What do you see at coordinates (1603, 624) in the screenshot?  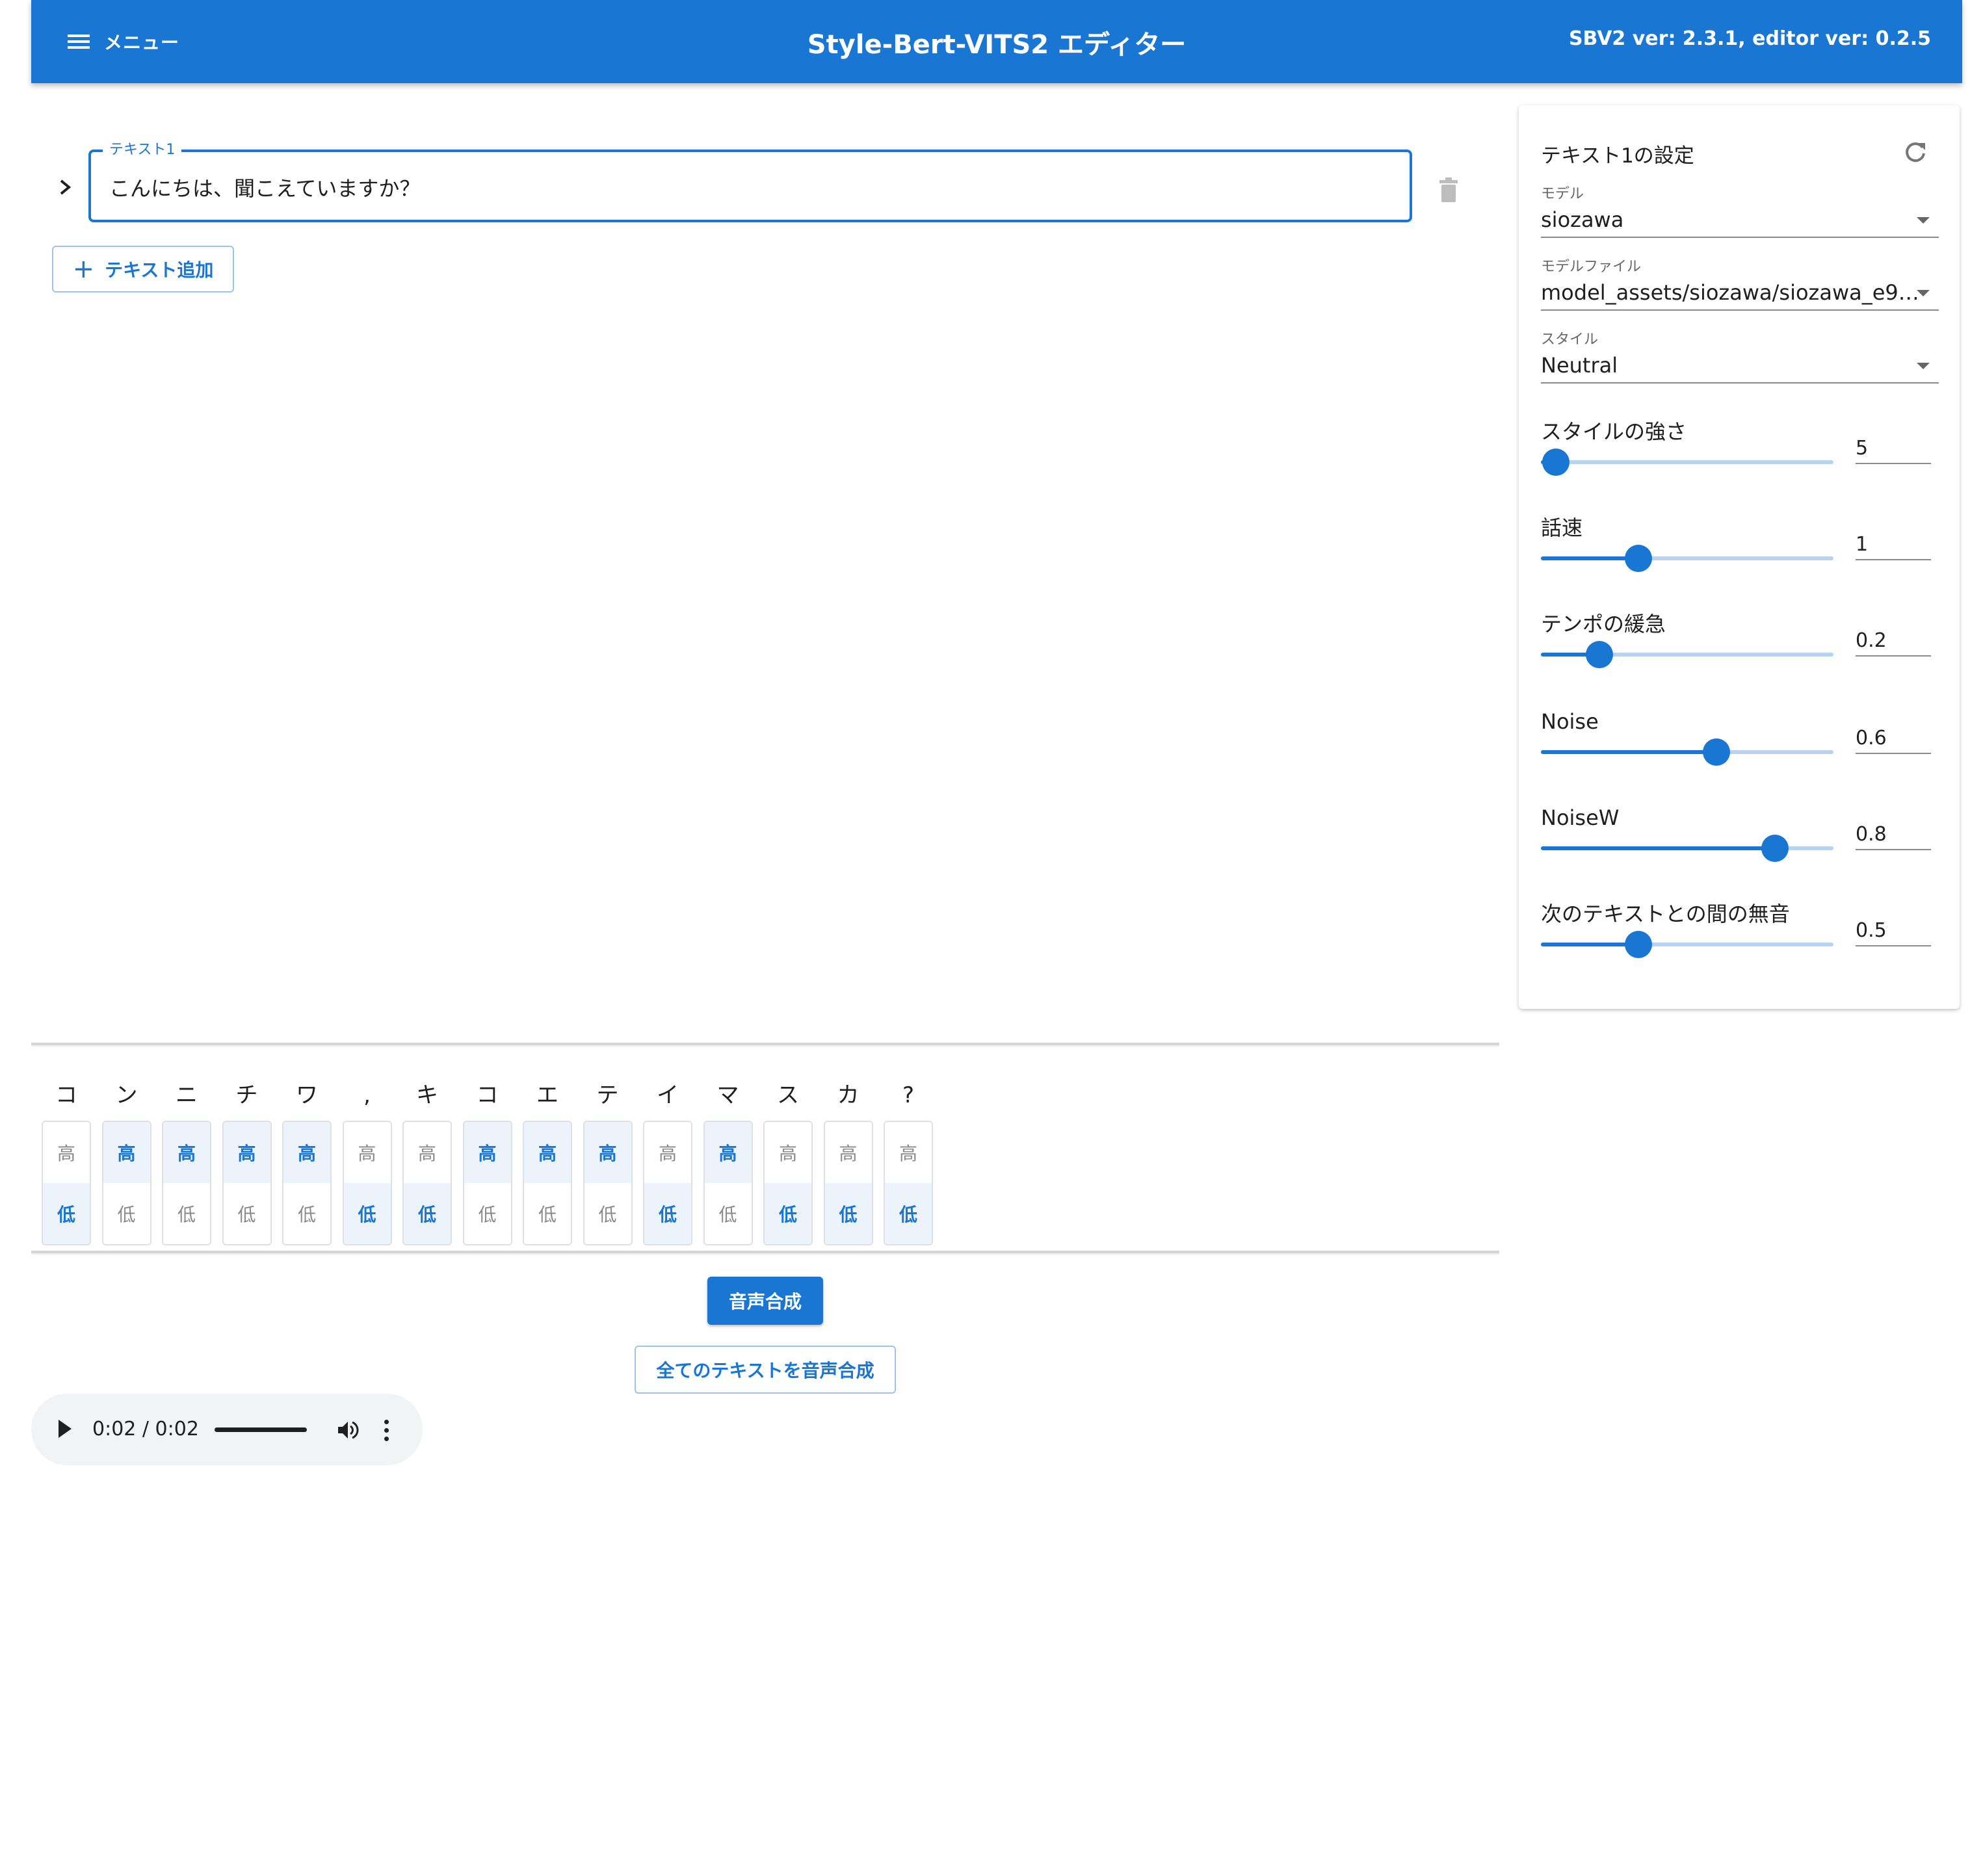 I see `slider-label: テンポの緩急` at bounding box center [1603, 624].